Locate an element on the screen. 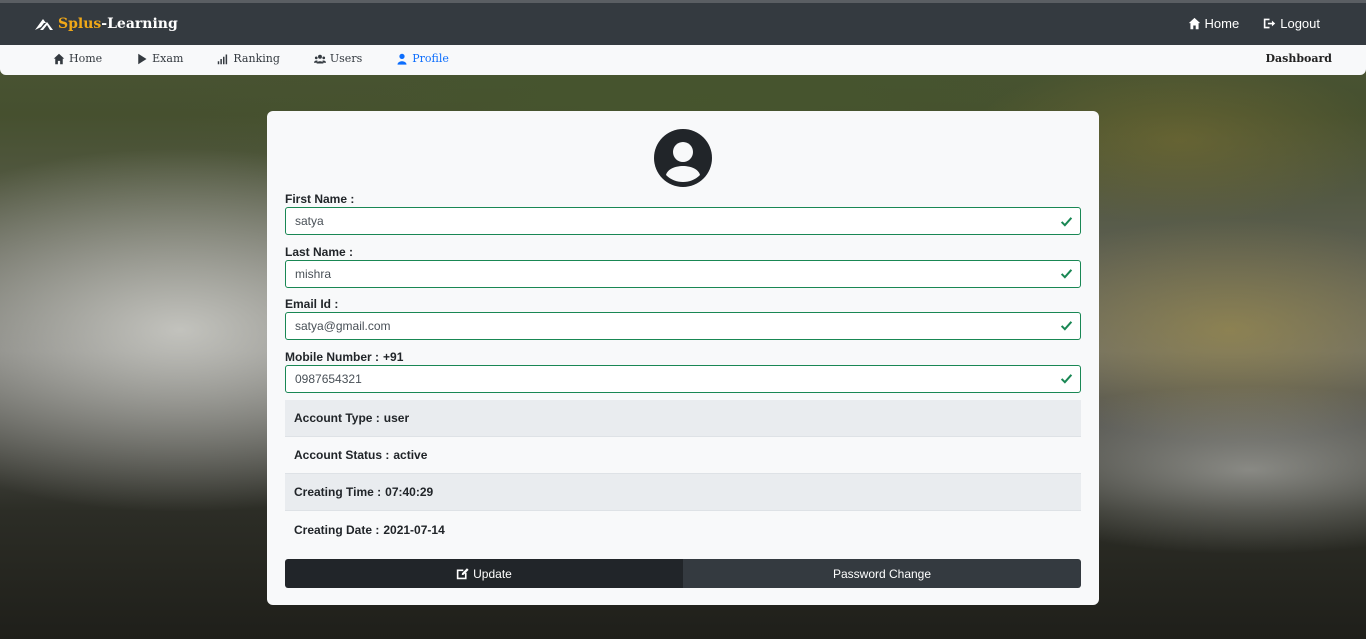  mobile-input is located at coordinates (683, 379).